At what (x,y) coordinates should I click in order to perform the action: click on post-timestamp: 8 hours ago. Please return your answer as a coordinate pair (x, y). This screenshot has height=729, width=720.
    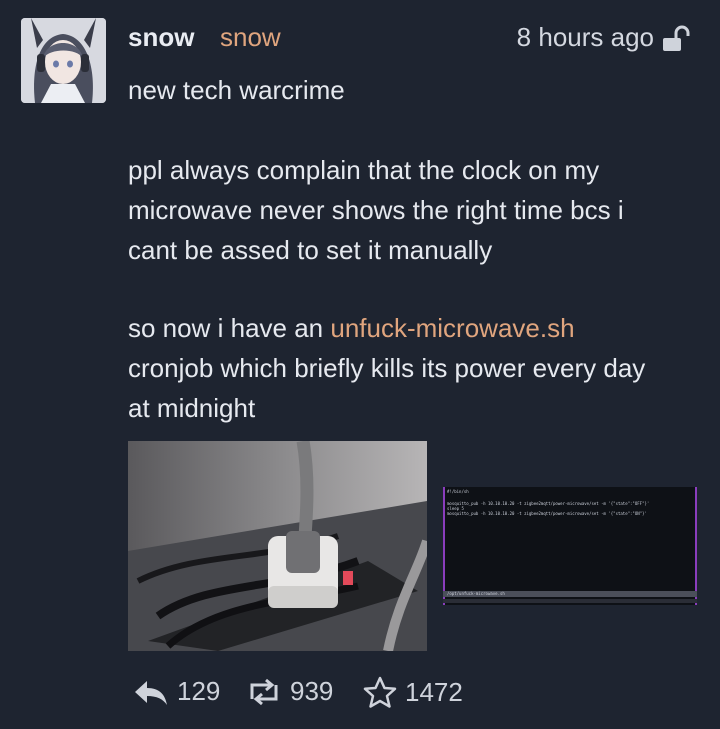
    Looking at the image, I should click on (585, 37).